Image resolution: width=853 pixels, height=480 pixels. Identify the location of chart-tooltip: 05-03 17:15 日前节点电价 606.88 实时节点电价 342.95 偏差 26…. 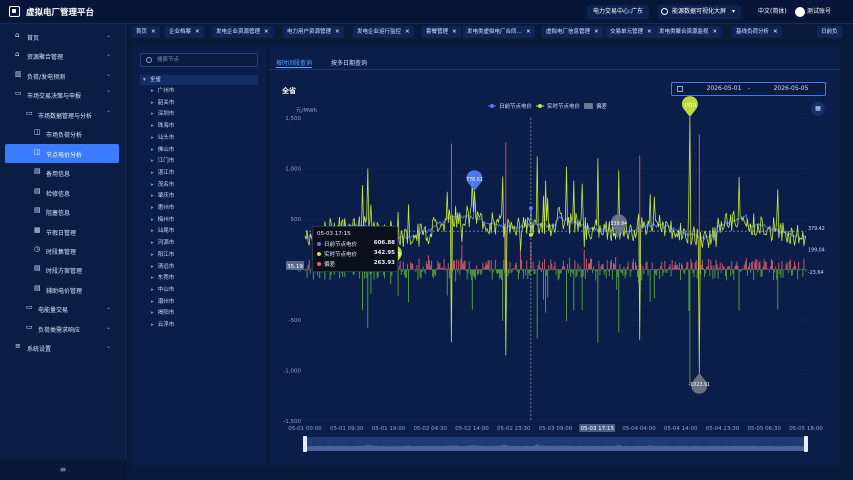
(355, 249).